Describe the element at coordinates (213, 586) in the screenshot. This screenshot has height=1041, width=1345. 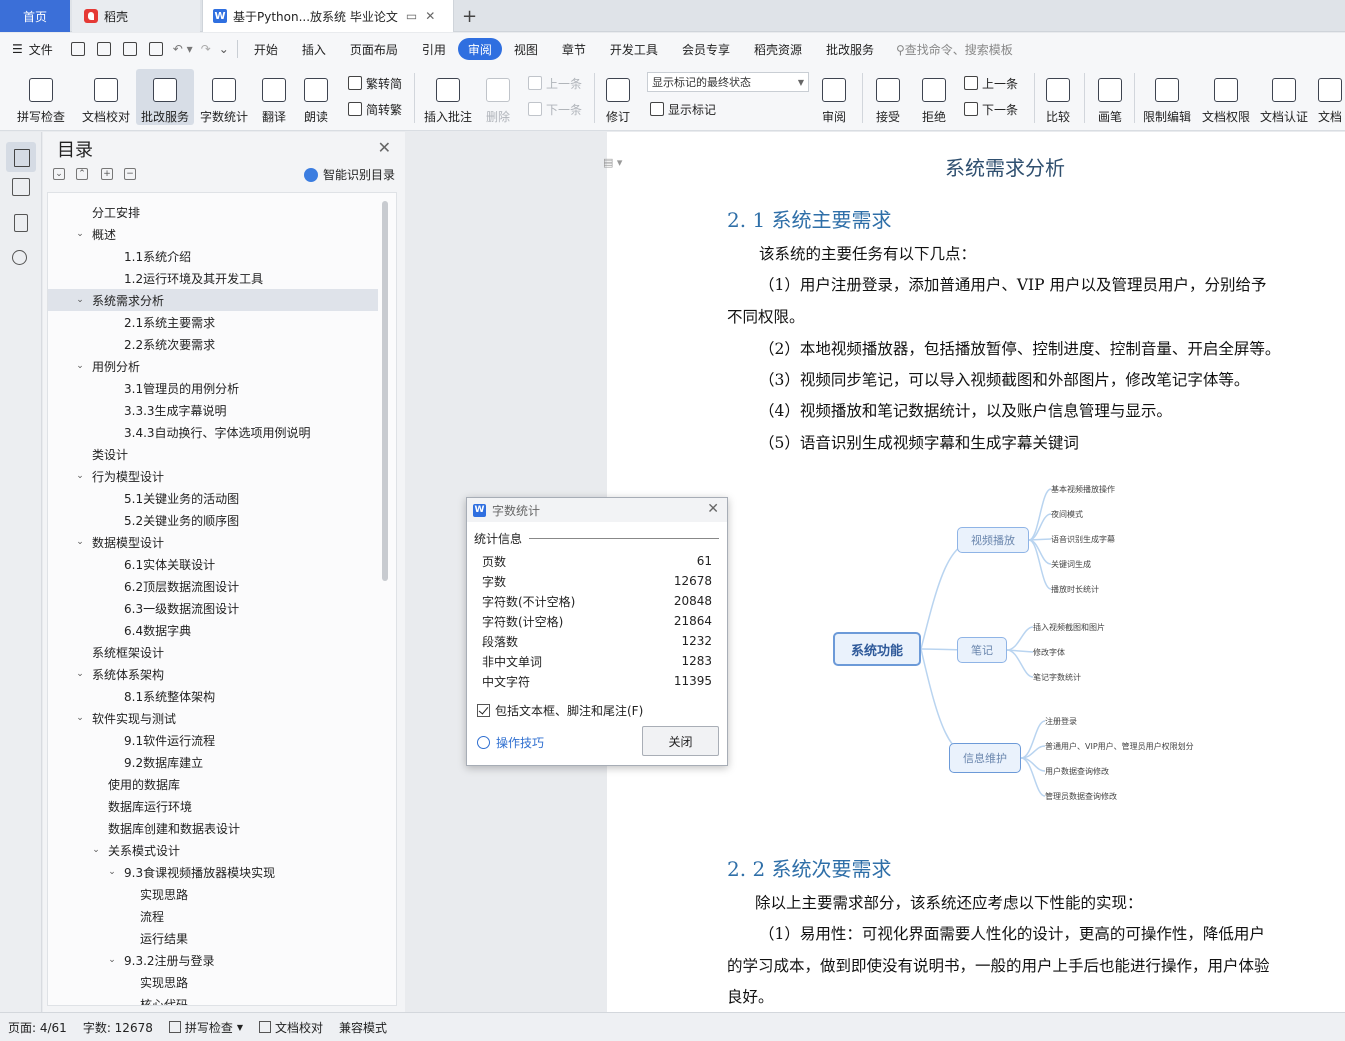
I see `toc-item: 6.2顶层数据流图设计` at that location.